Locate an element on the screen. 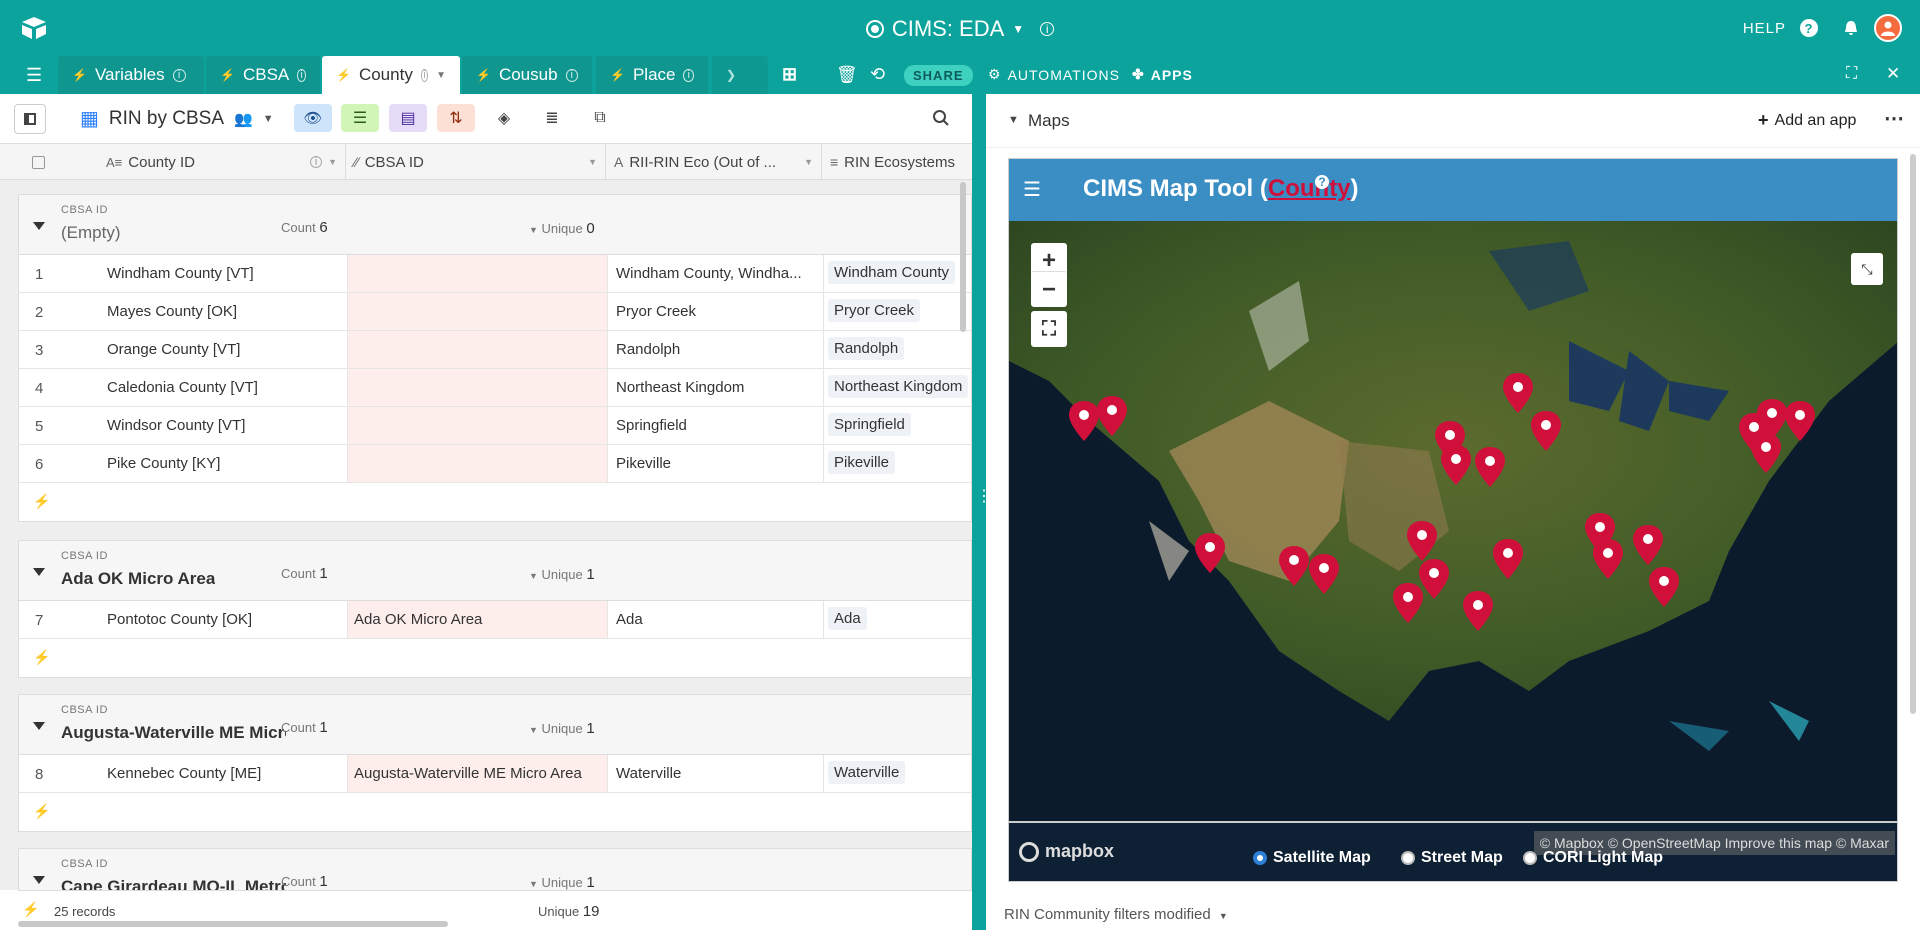  close-icon: ✕ is located at coordinates (1893, 74).